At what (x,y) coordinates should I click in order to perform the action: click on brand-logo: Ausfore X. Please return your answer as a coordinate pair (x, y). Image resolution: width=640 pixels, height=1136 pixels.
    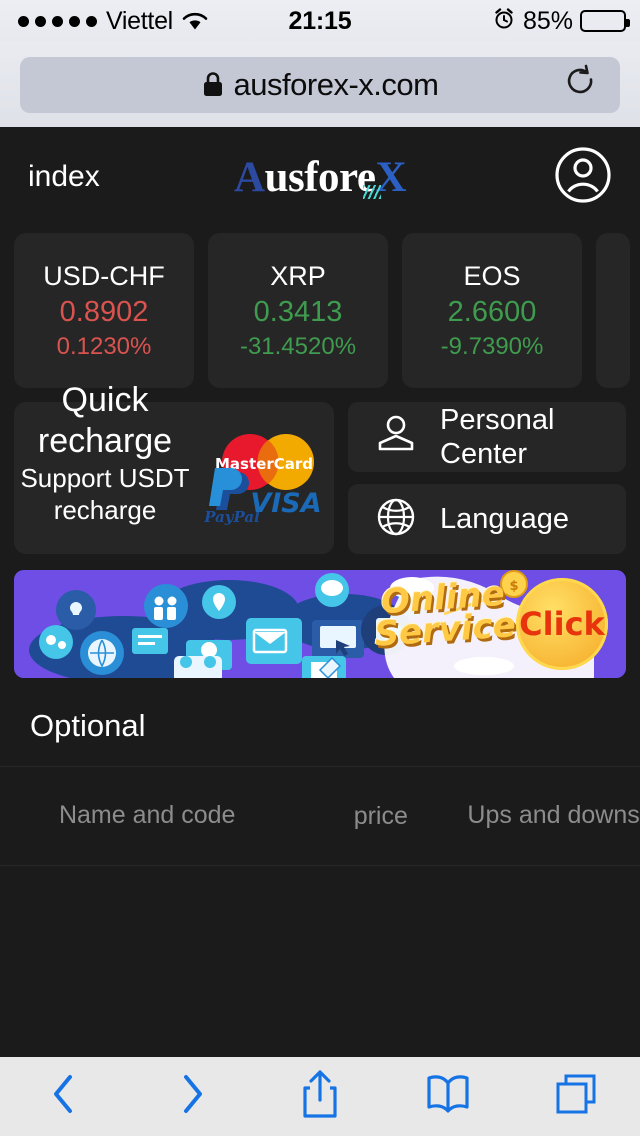
    Looking at the image, I should click on (320, 177).